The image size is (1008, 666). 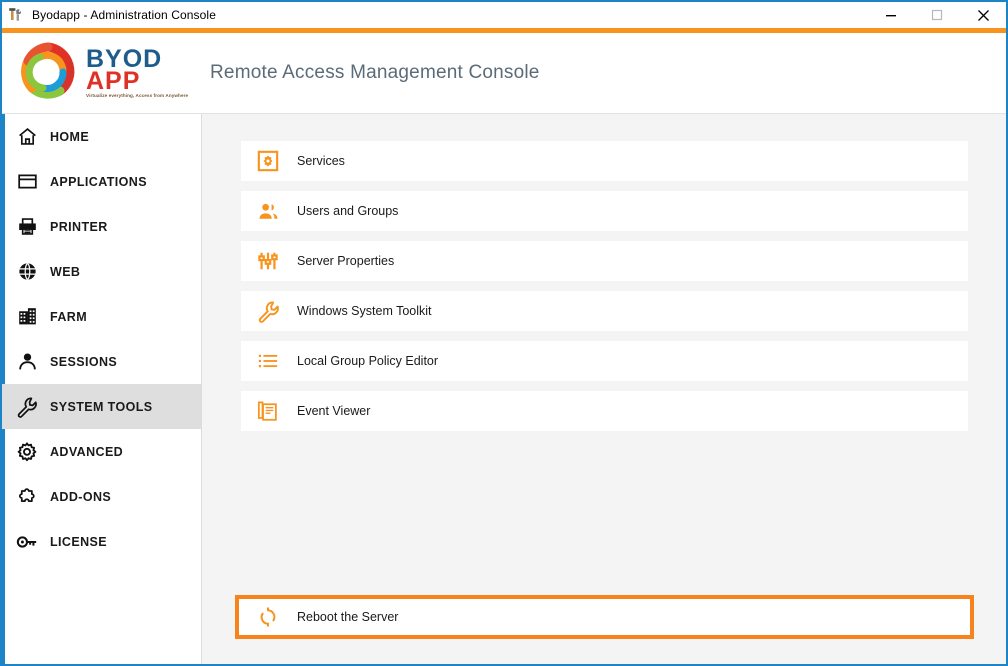 I want to click on sidebar-item-label: HOME, so click(x=70, y=136).